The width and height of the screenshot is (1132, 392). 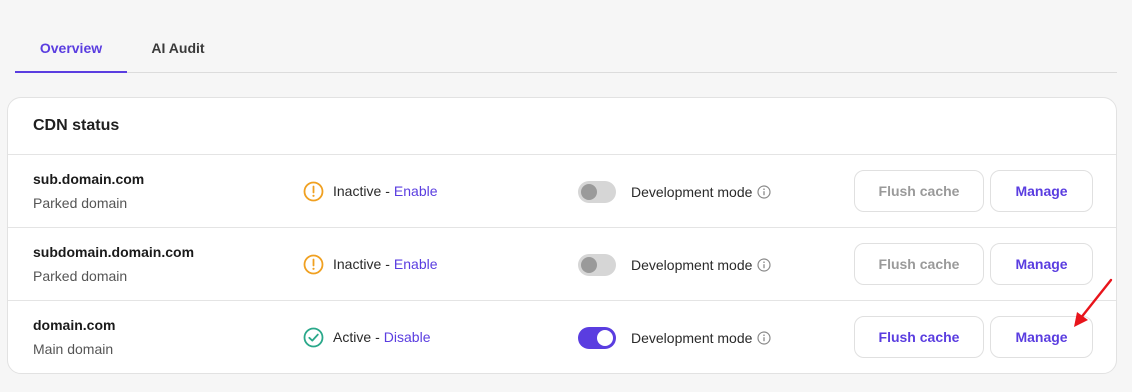 I want to click on cdn-status: Active - Disable, so click(x=367, y=337).